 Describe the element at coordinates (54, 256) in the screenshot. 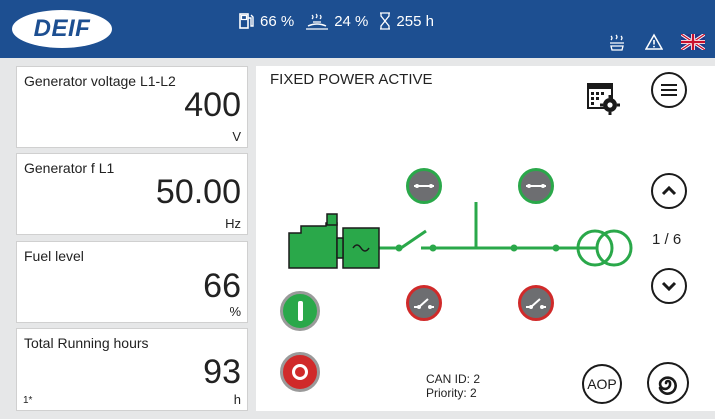

I see `fuel-label: Fuel level` at that location.